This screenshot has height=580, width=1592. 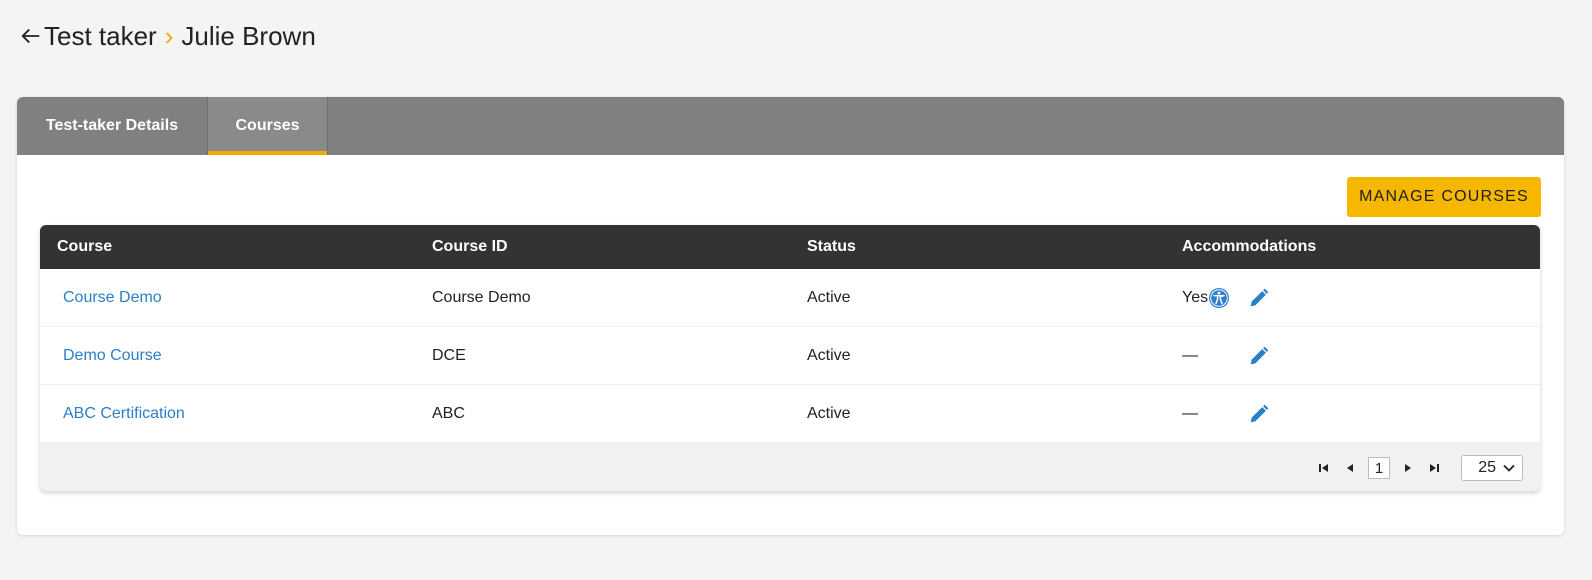 What do you see at coordinates (790, 414) in the screenshot?
I see `table-row: ABC Certification ABC Active —` at bounding box center [790, 414].